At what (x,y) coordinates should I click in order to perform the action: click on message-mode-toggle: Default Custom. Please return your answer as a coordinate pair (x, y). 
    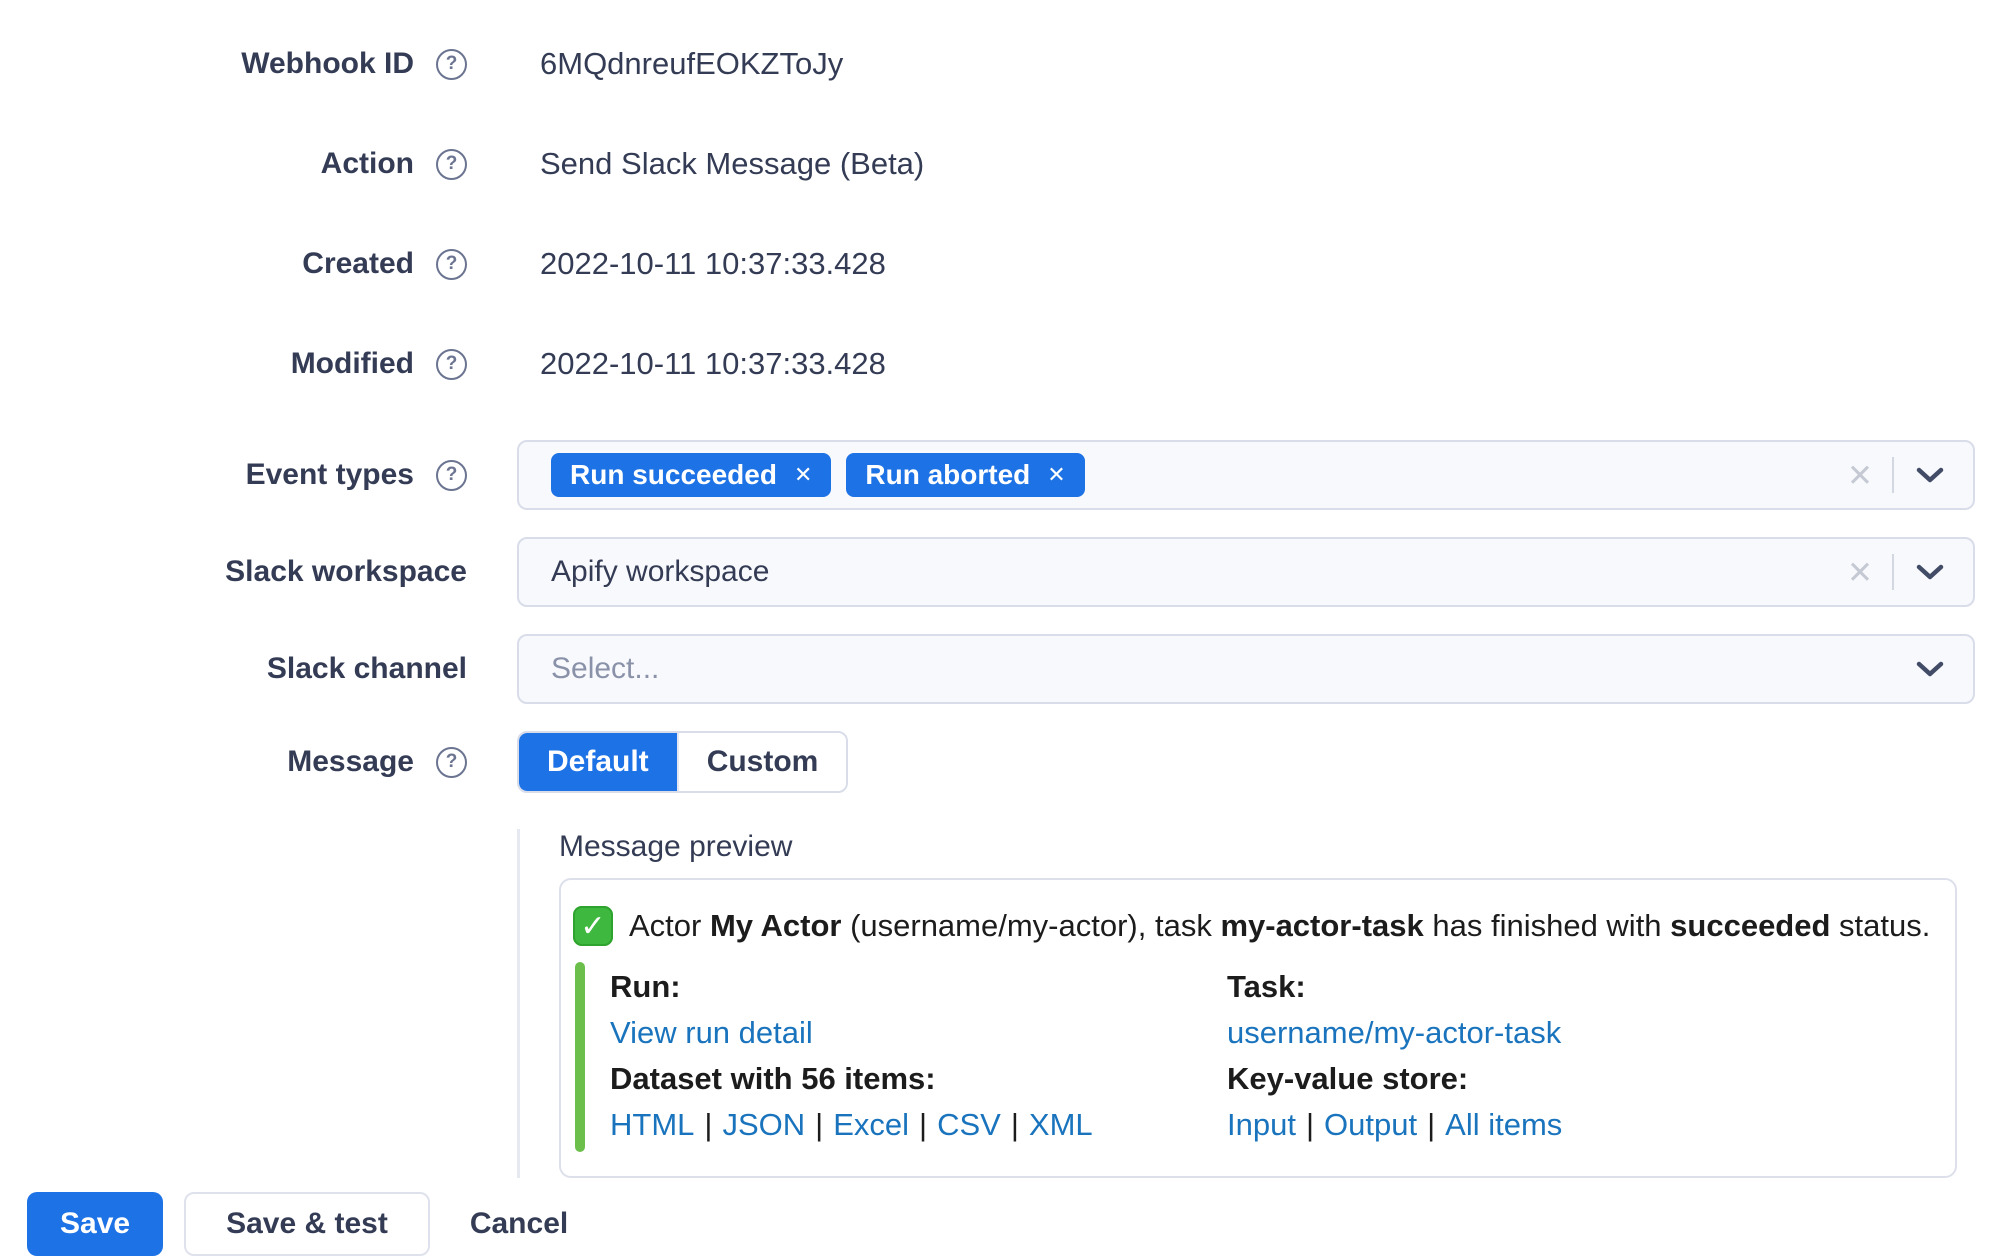
    Looking at the image, I should click on (683, 762).